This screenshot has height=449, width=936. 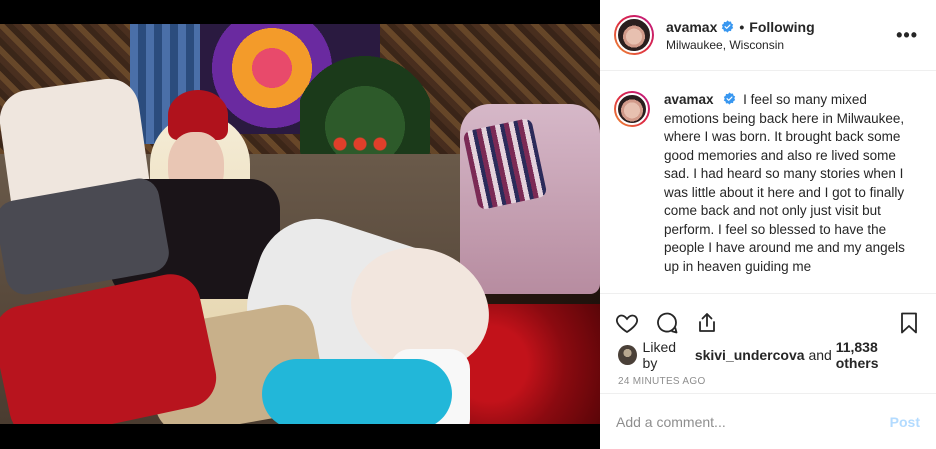 What do you see at coordinates (768, 318) in the screenshot?
I see `action-bar` at bounding box center [768, 318].